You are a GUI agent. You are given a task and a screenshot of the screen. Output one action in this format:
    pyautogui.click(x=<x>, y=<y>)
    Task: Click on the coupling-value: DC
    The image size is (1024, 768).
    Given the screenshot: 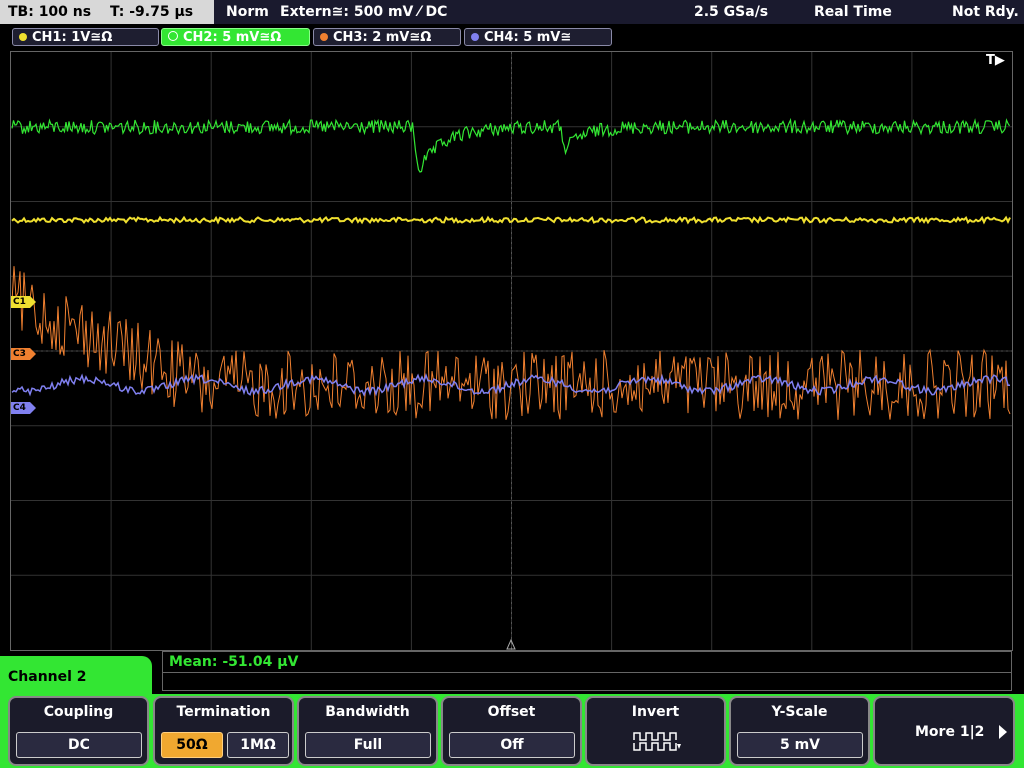 What is the action you would take?
    pyautogui.click(x=79, y=745)
    